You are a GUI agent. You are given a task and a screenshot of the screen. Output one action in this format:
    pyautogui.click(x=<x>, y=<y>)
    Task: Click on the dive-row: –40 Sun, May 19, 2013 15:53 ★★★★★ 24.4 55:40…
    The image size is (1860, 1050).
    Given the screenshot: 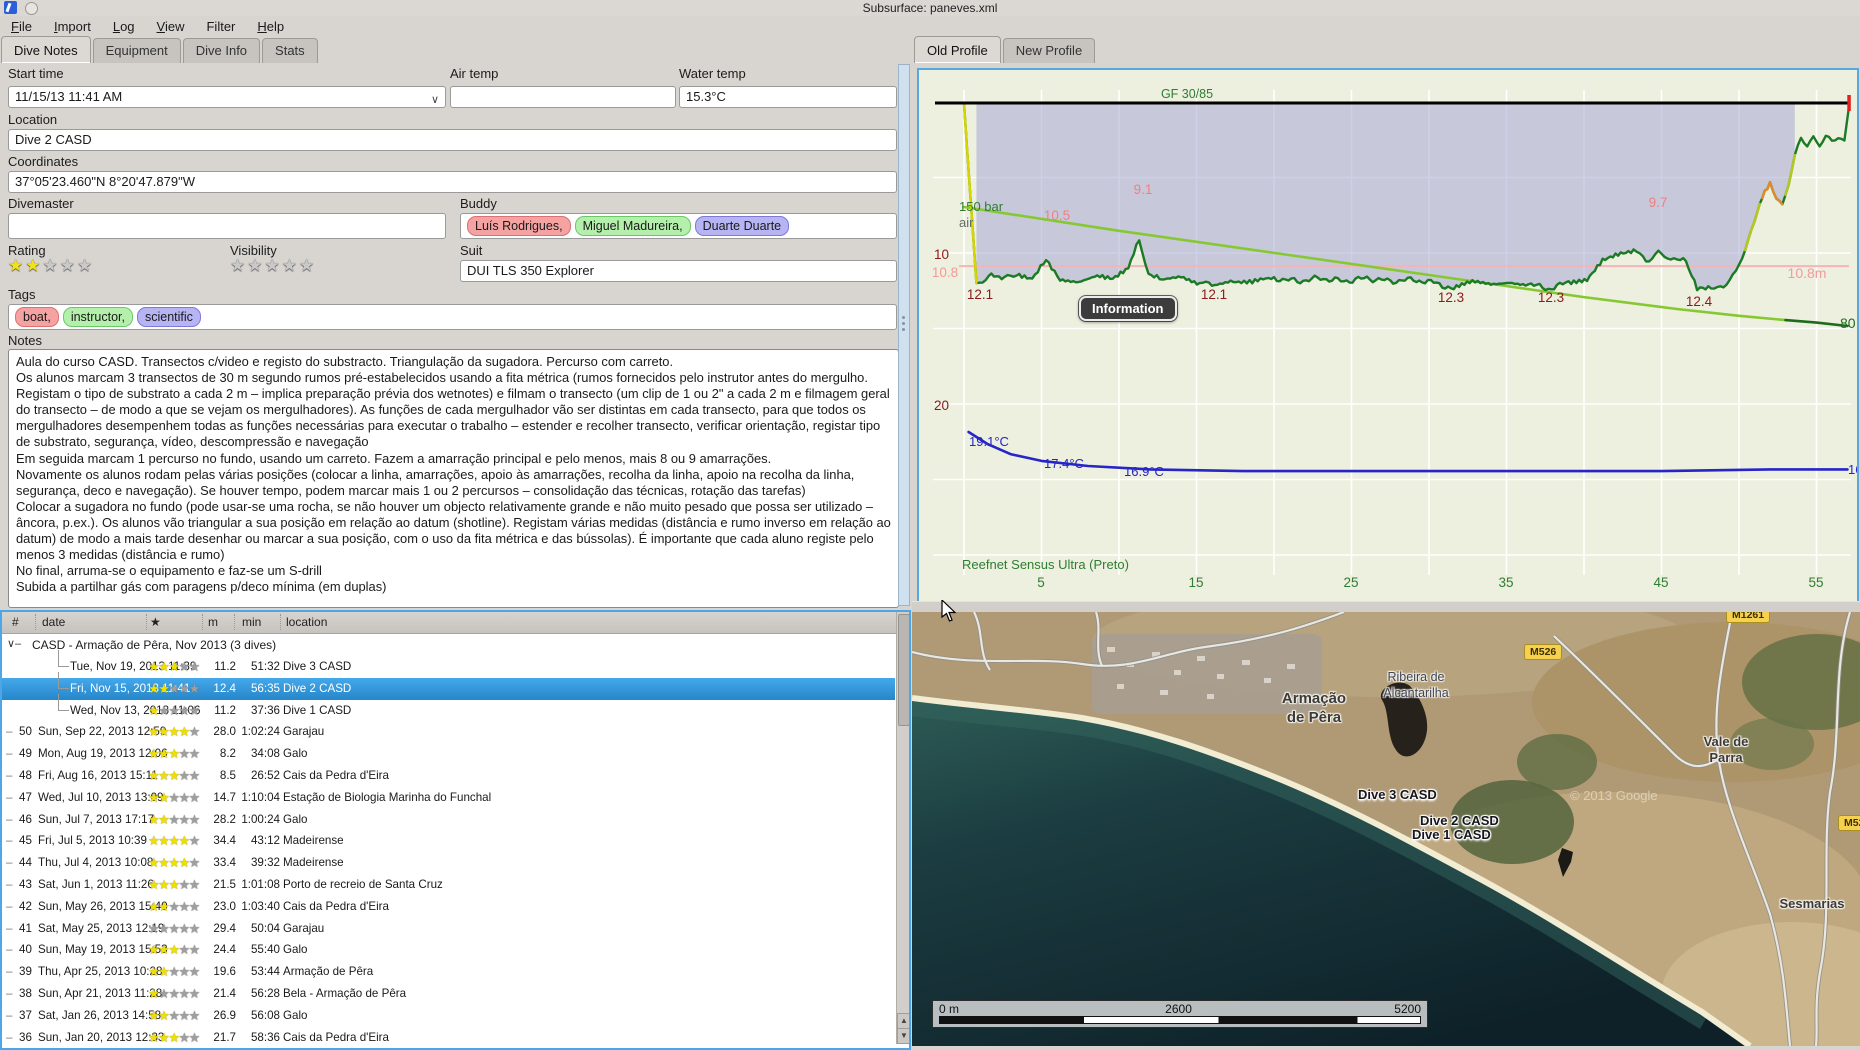 What is the action you would take?
    pyautogui.click(x=448, y=950)
    